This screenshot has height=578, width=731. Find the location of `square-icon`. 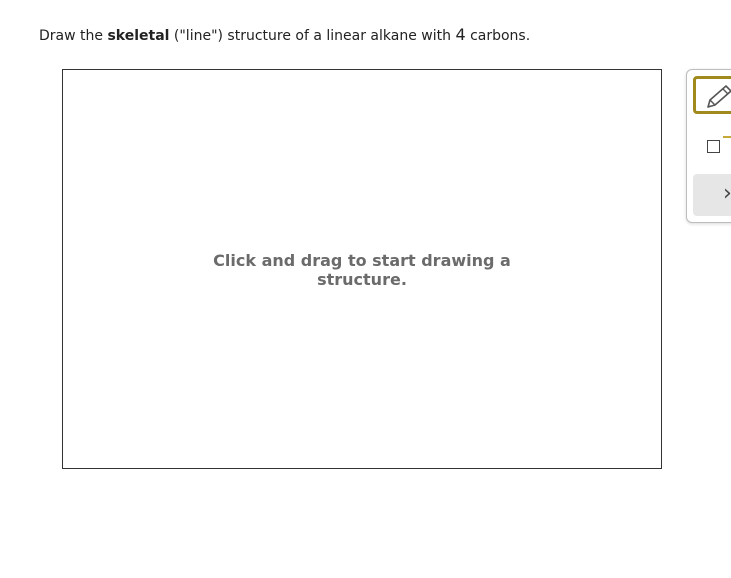

square-icon is located at coordinates (713, 146).